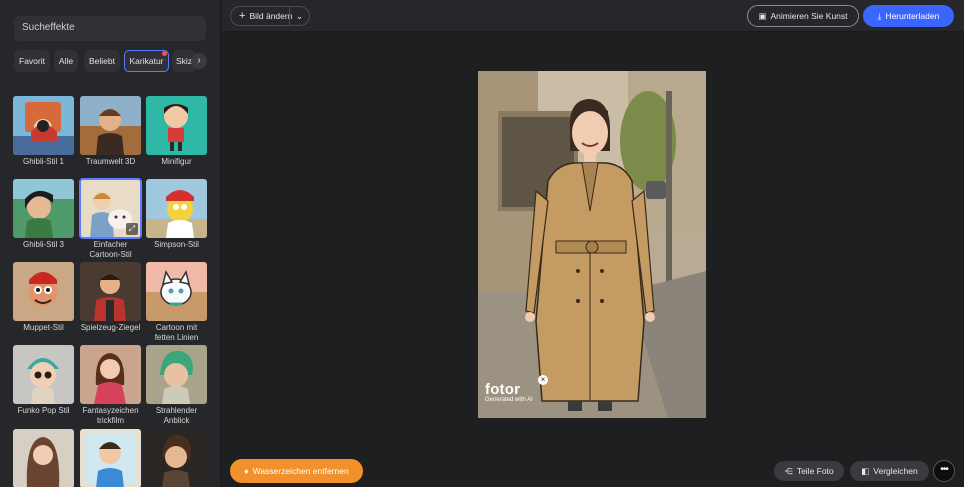  I want to click on effect-tile: Minifigur, so click(176, 131).